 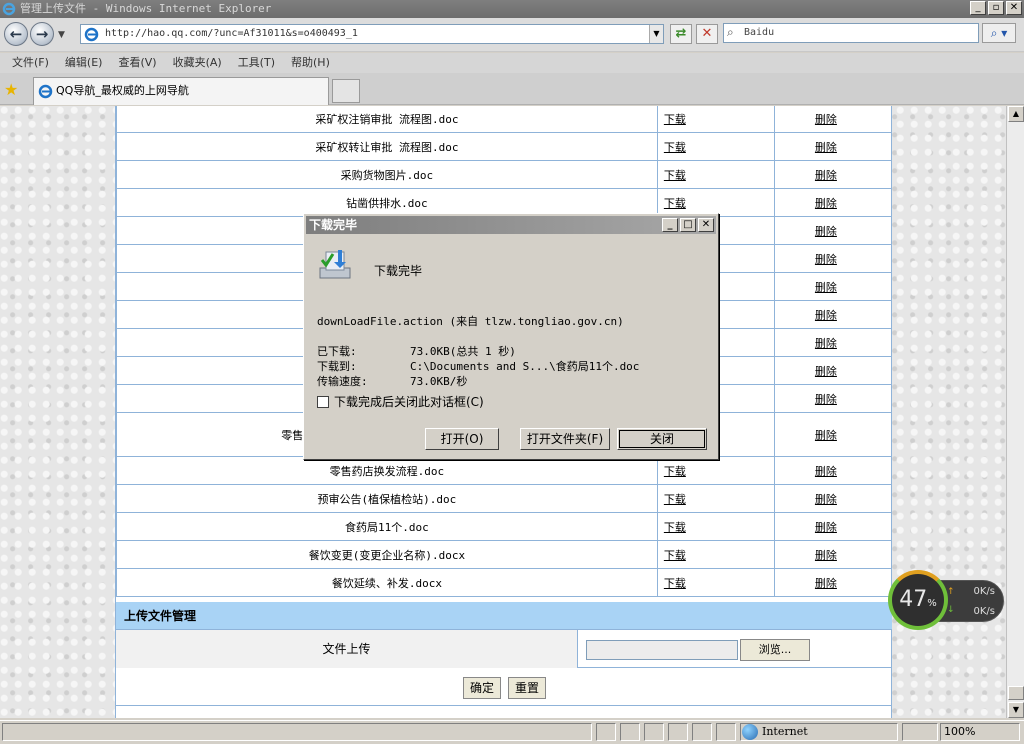 What do you see at coordinates (16, 34) in the screenshot?
I see `back-button: ←` at bounding box center [16, 34].